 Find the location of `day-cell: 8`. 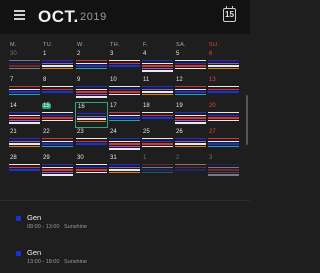

day-cell: 8 is located at coordinates (57, 89).